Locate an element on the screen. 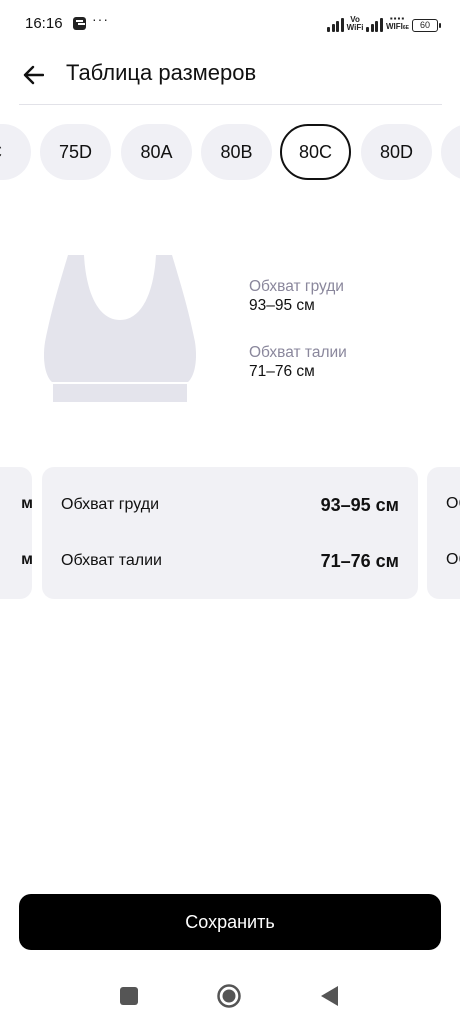  notification-app-icon is located at coordinates (79, 23).